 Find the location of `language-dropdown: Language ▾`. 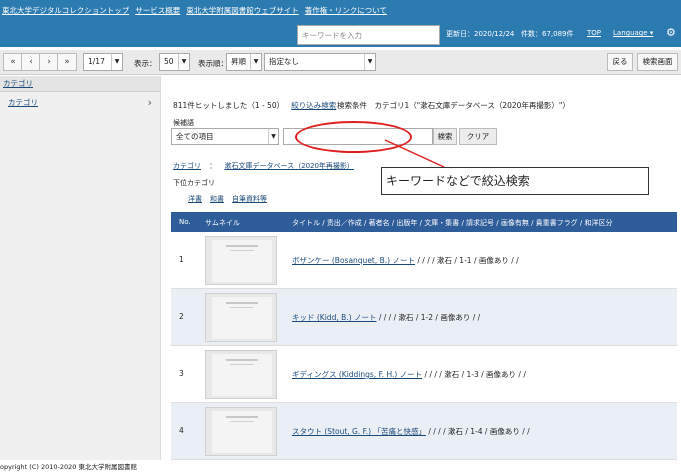

language-dropdown: Language ▾ is located at coordinates (633, 33).